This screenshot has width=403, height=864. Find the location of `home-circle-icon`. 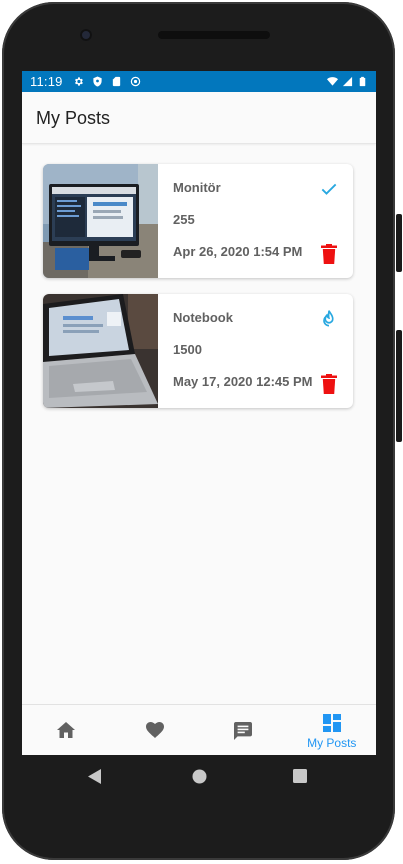

home-circle-icon is located at coordinates (199, 776).